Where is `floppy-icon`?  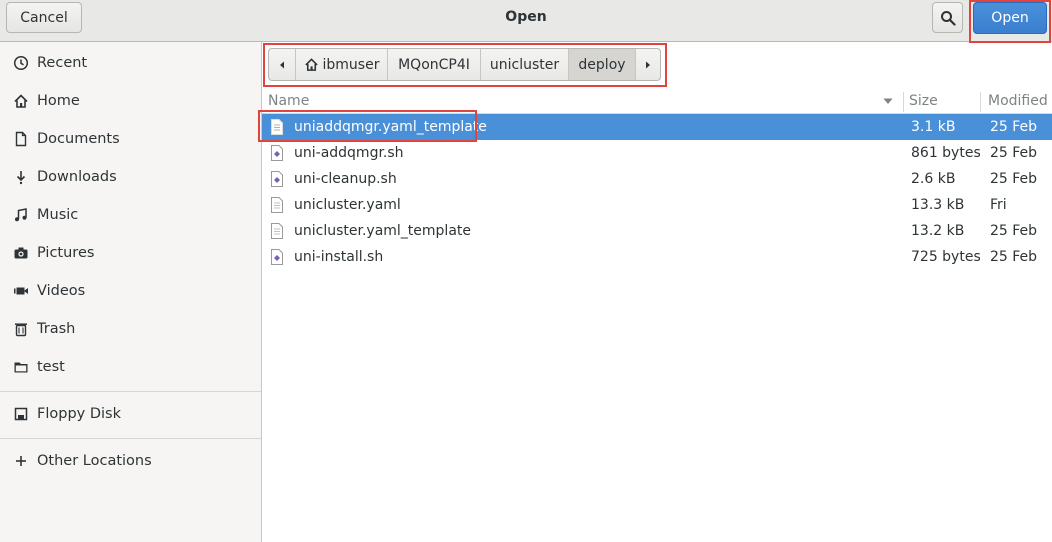 floppy-icon is located at coordinates (20, 414).